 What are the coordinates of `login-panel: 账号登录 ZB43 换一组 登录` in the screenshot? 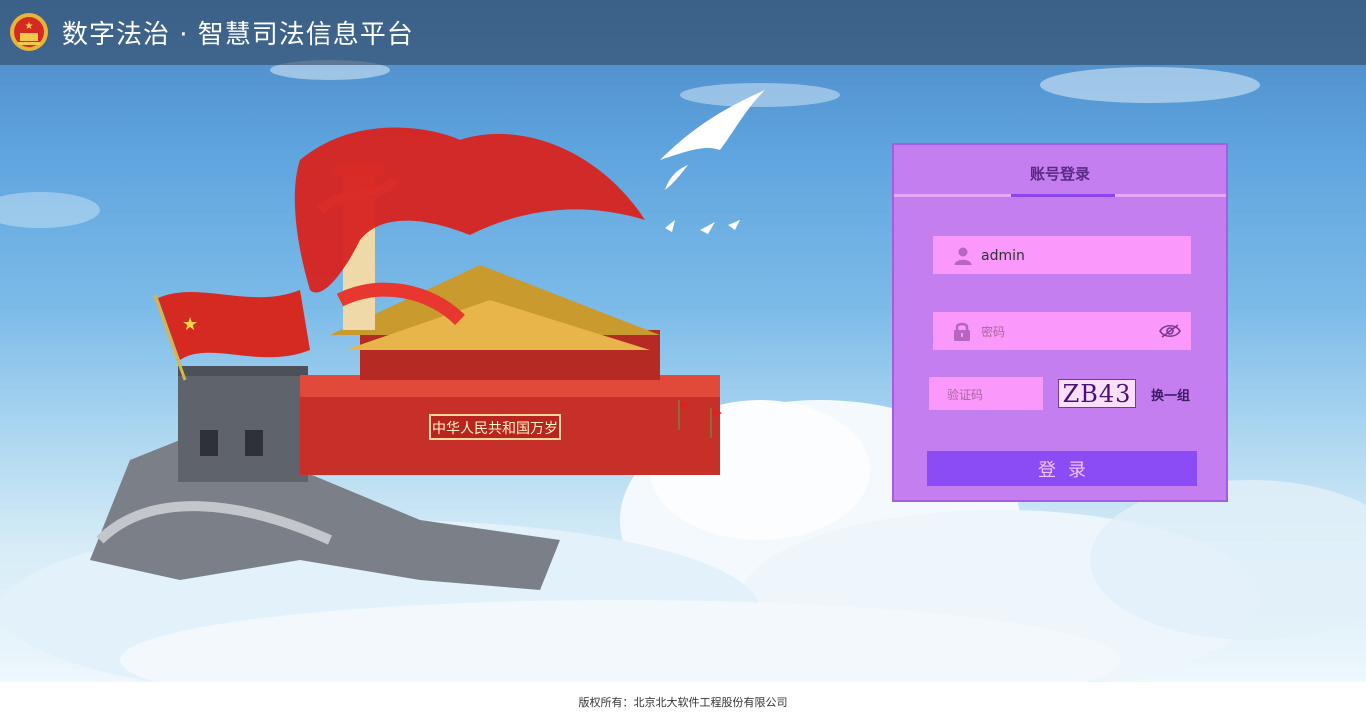 It's located at (1060, 322).